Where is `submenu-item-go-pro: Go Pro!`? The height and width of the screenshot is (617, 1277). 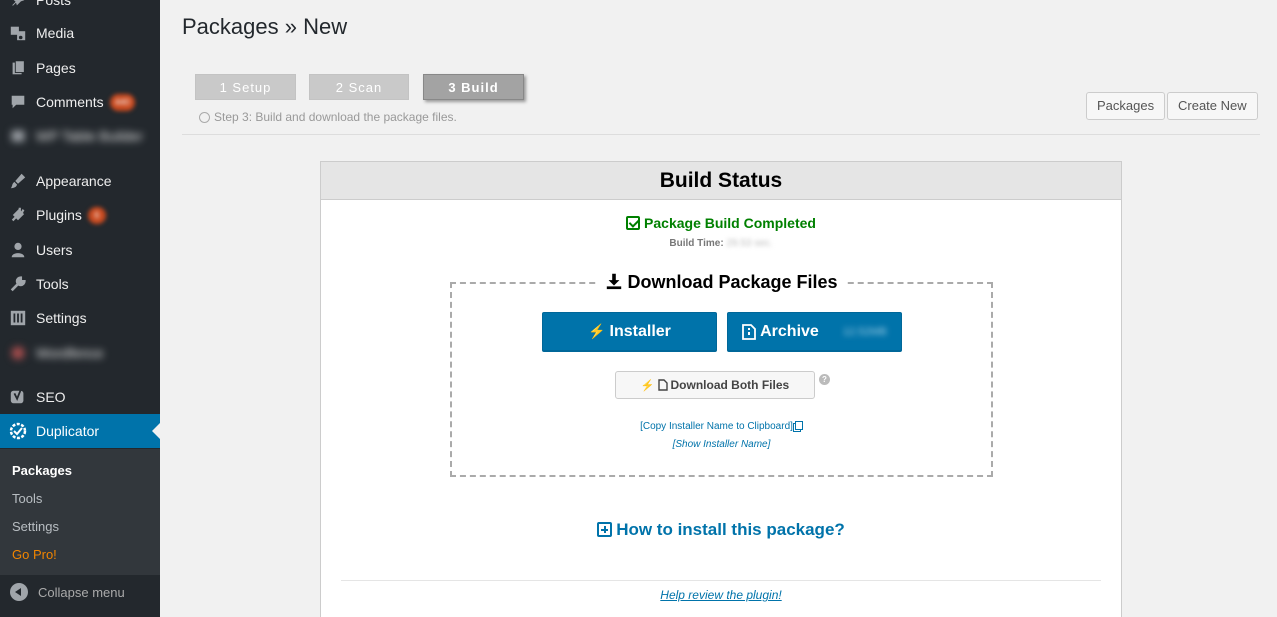
submenu-item-go-pro: Go Pro! is located at coordinates (80, 555).